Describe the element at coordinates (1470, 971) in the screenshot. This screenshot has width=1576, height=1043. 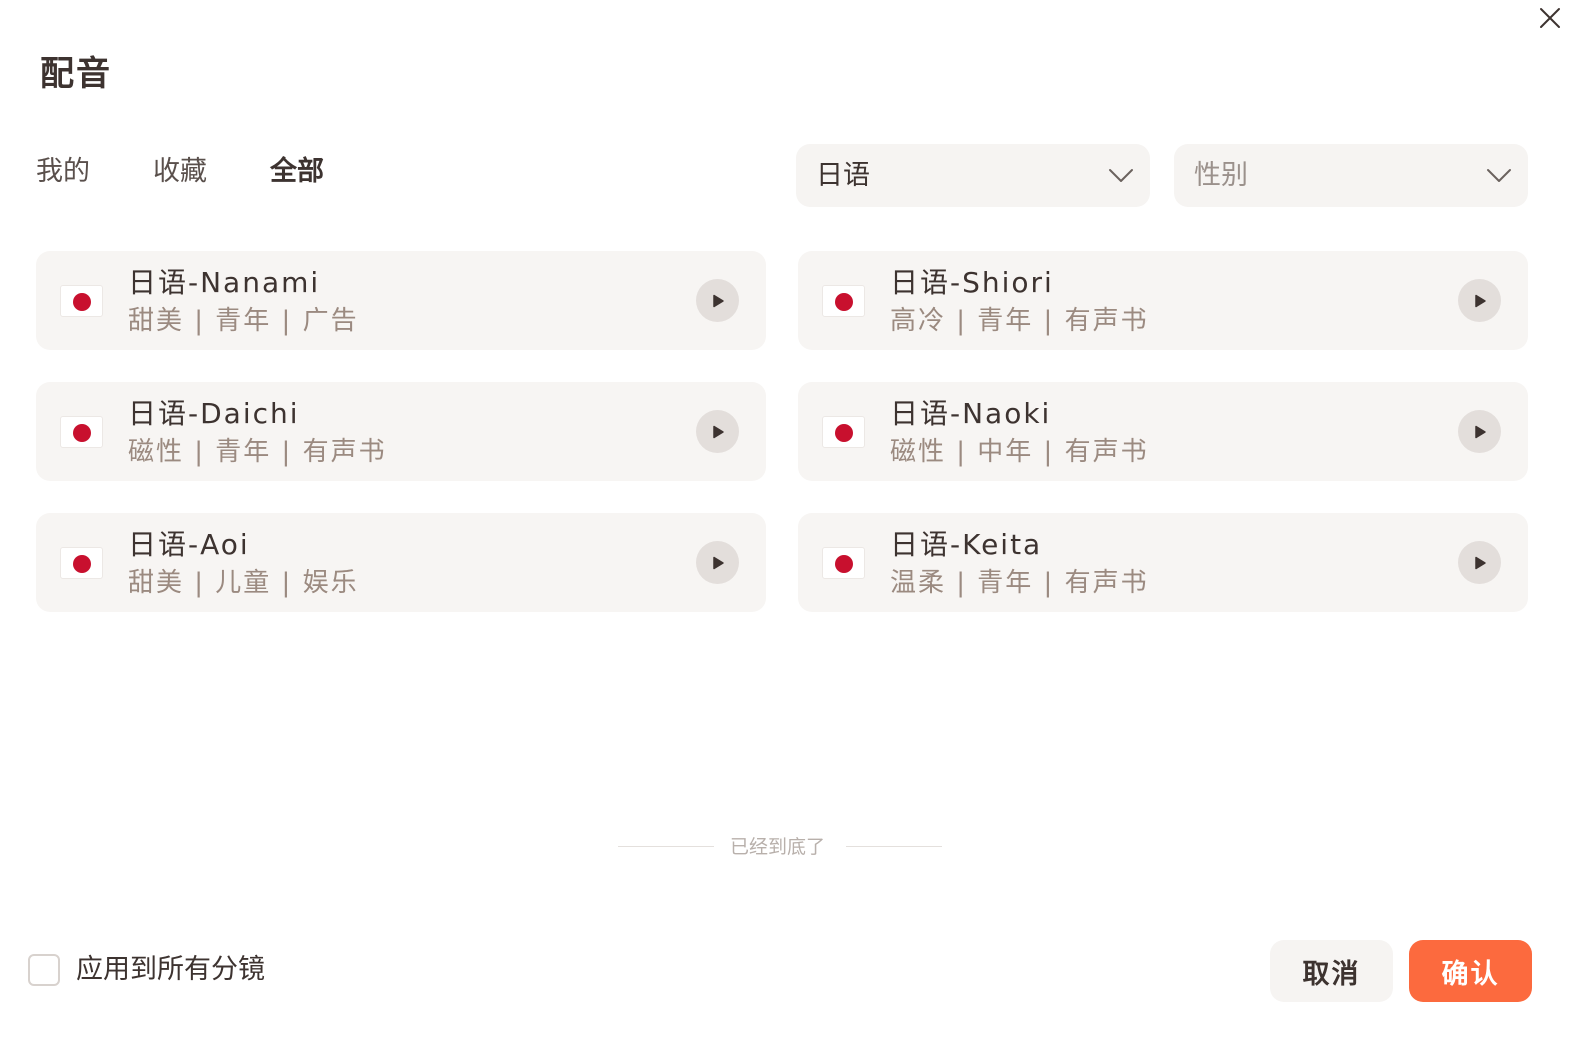
I see `confirm-button: 确认` at that location.